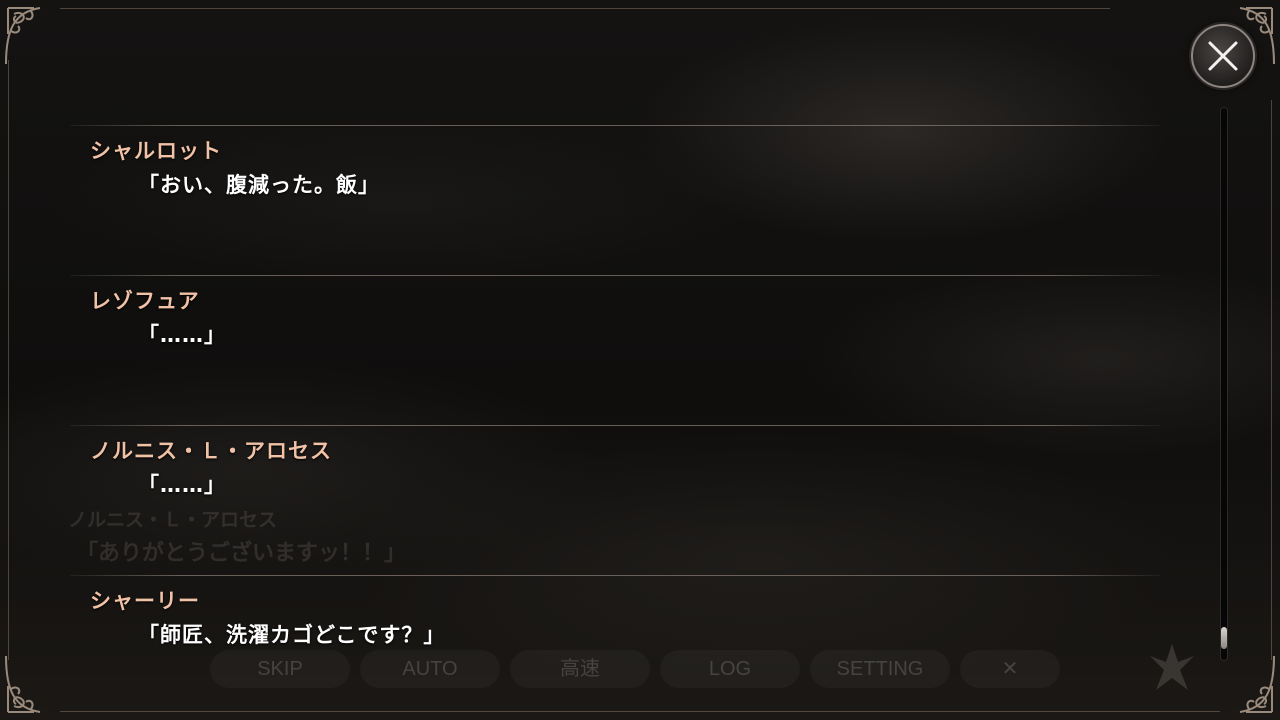 The image size is (1280, 720). I want to click on dialogue-line: 「おい、腹減った。飯」, so click(259, 185).